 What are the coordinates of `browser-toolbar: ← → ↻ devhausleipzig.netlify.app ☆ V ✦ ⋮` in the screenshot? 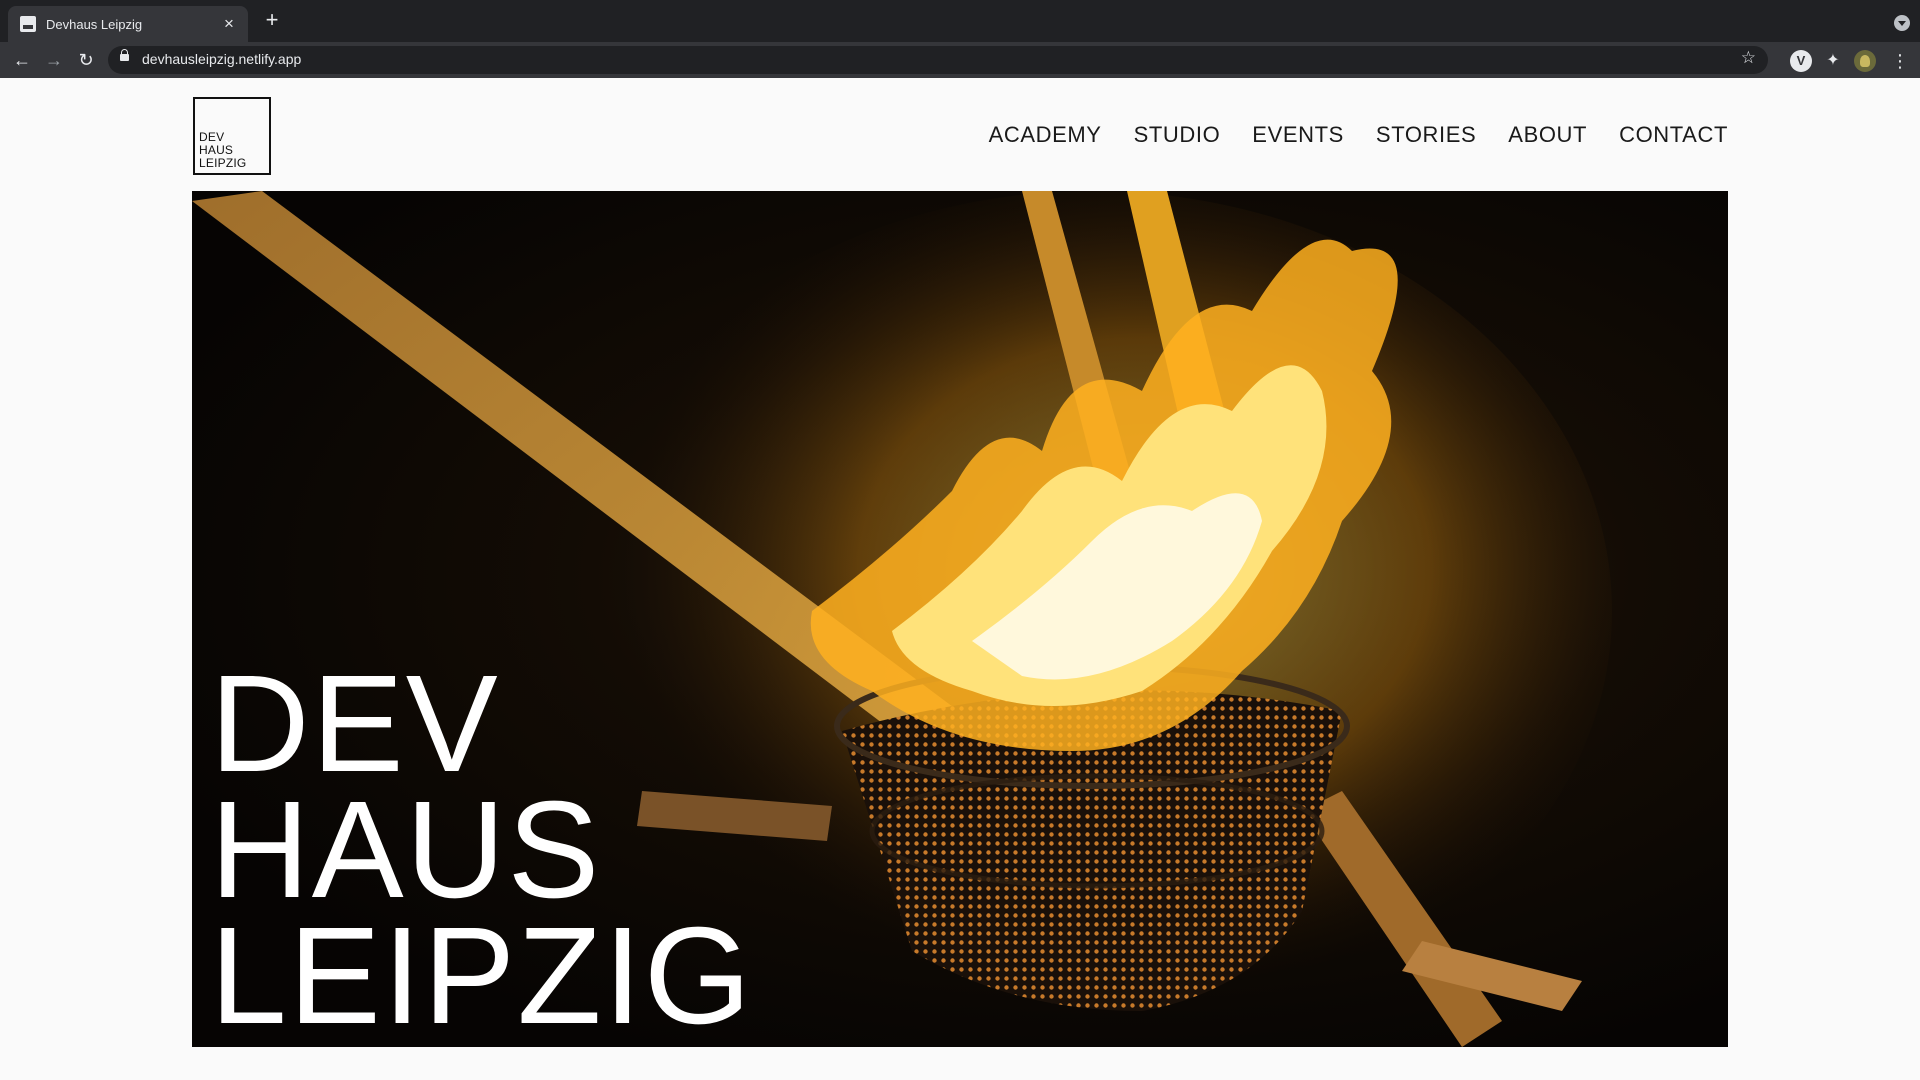 It's located at (960, 60).